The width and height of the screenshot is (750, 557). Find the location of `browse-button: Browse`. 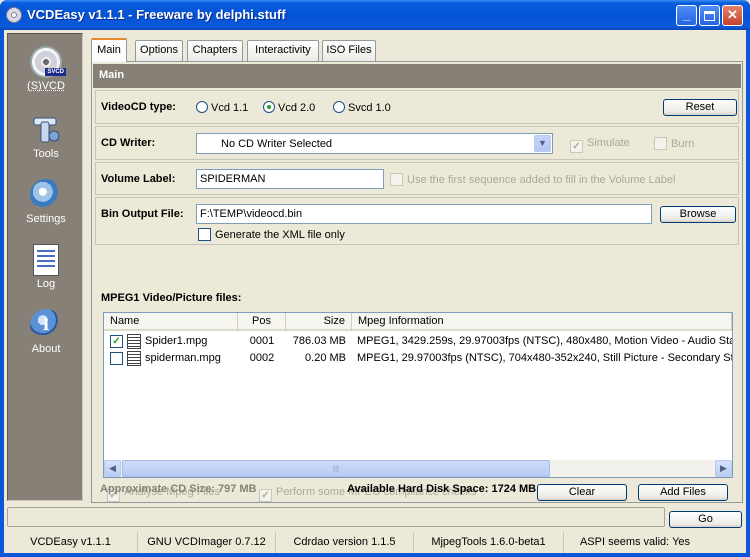

browse-button: Browse is located at coordinates (698, 214).